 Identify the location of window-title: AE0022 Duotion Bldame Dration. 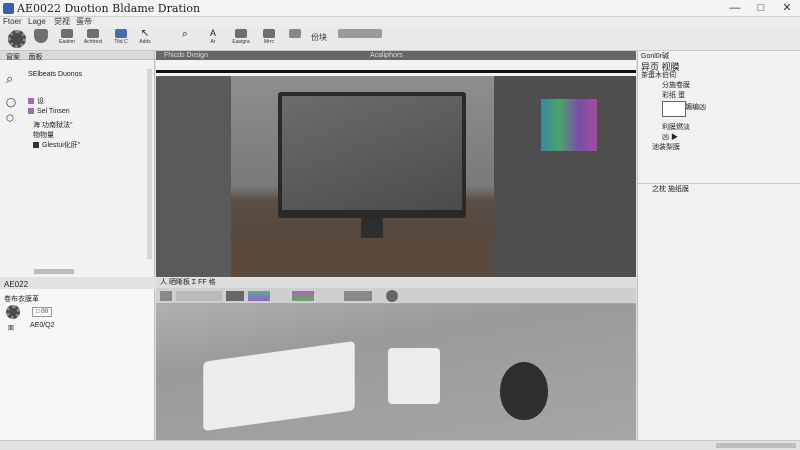
(109, 8).